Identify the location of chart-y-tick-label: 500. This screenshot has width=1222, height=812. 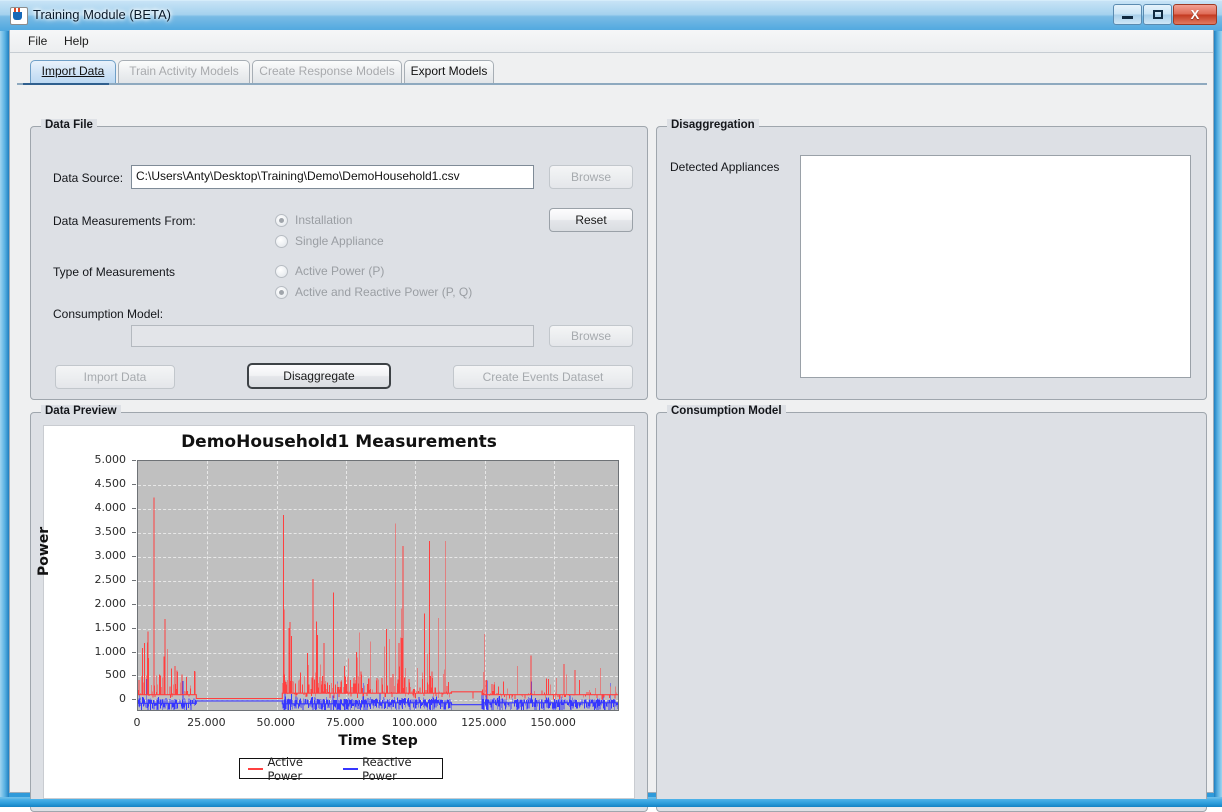
(115, 675).